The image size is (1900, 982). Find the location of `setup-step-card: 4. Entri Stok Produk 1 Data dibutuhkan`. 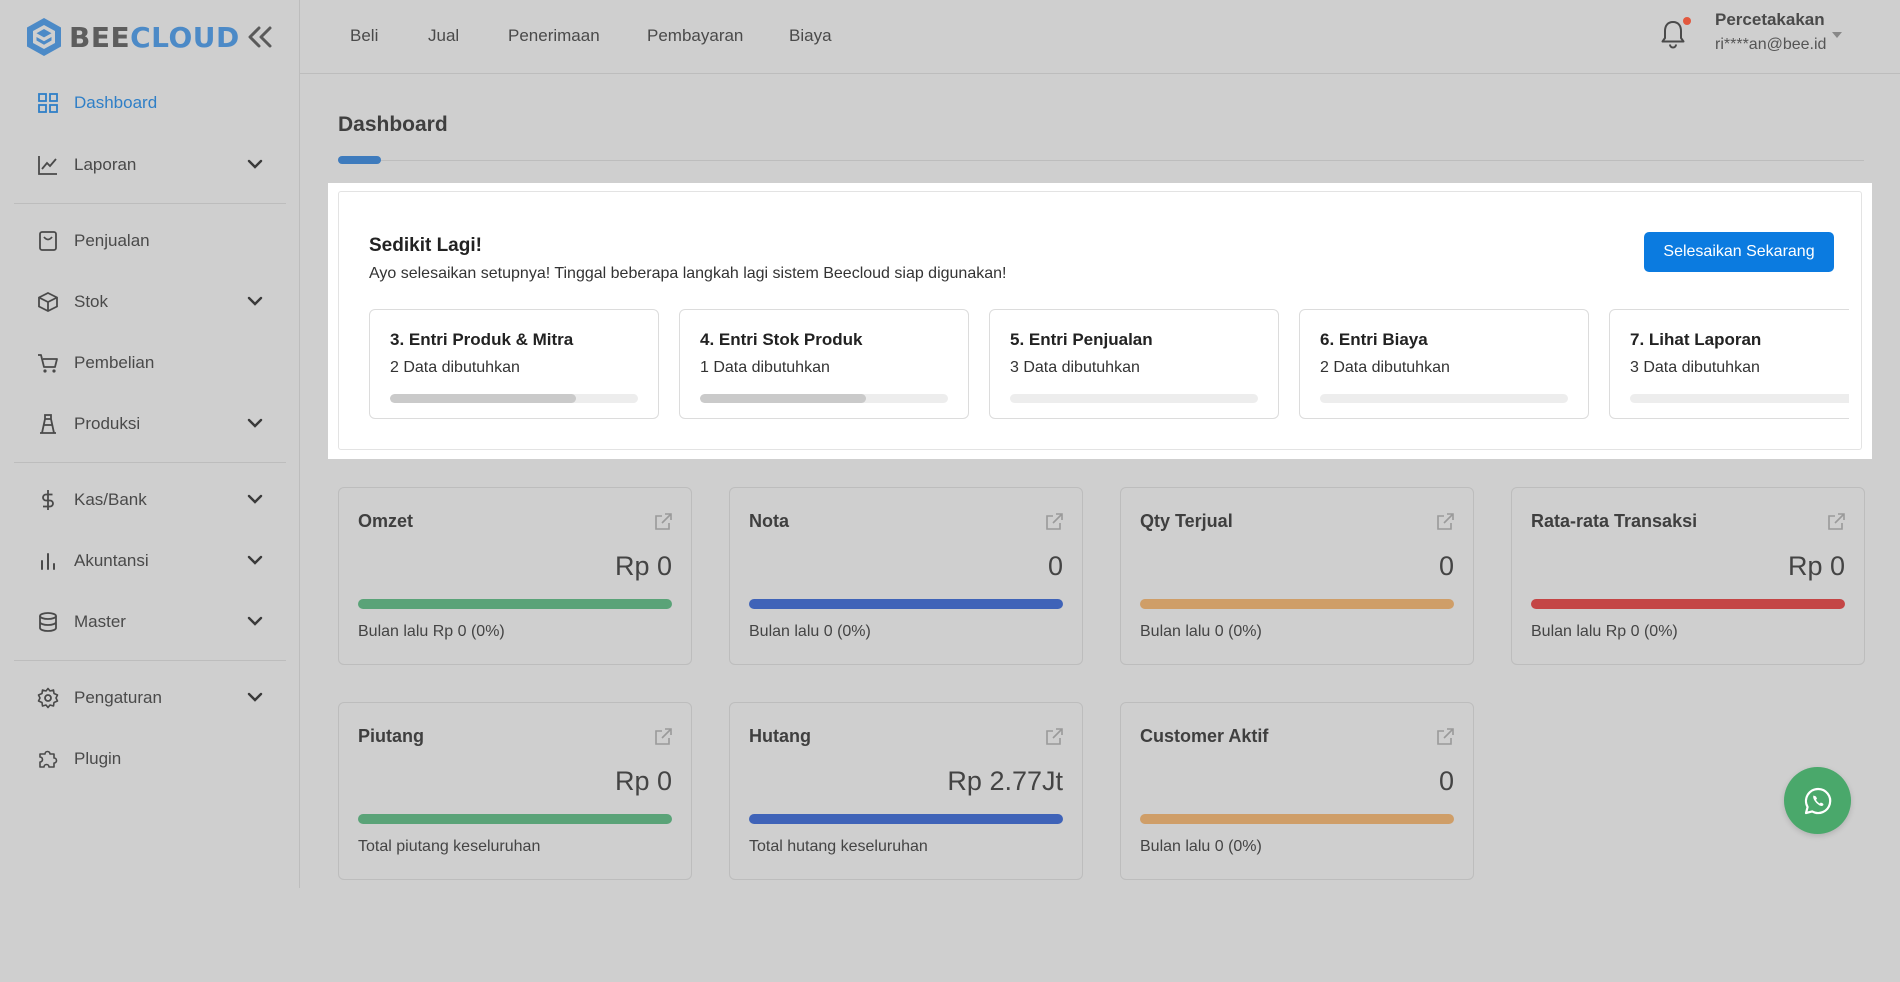

setup-step-card: 4. Entri Stok Produk 1 Data dibutuhkan is located at coordinates (824, 364).